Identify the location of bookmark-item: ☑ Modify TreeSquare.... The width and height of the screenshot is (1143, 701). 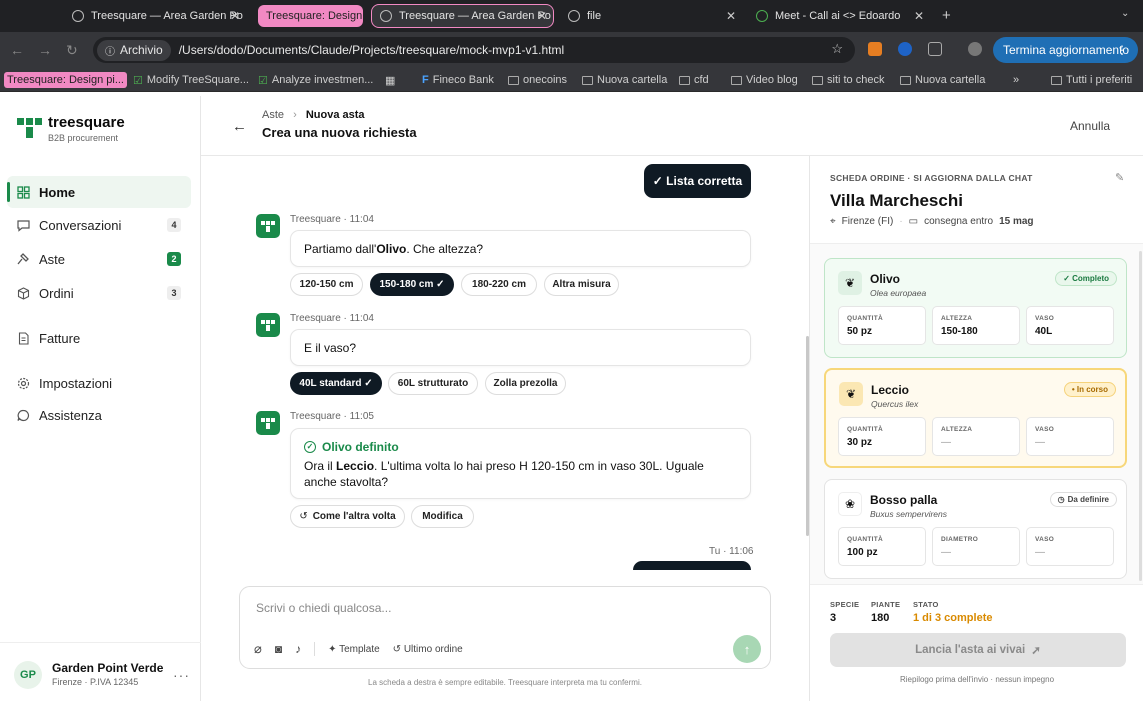
(191, 80).